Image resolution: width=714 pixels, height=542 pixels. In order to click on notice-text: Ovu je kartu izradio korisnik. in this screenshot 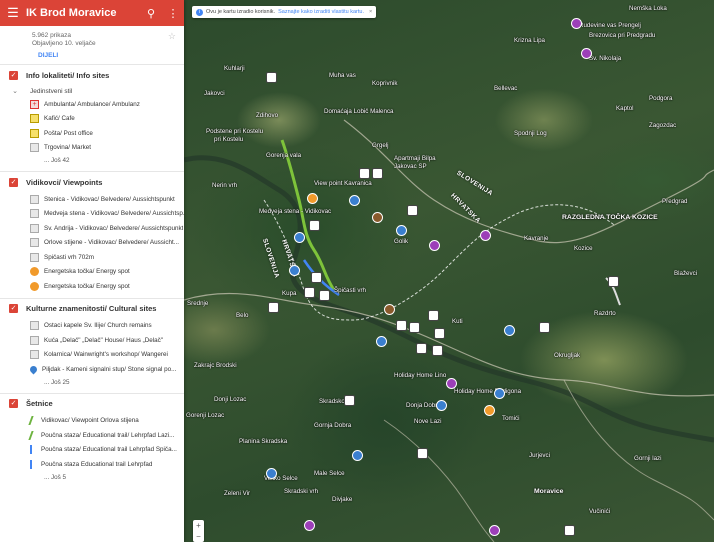, I will do `click(241, 12)`.